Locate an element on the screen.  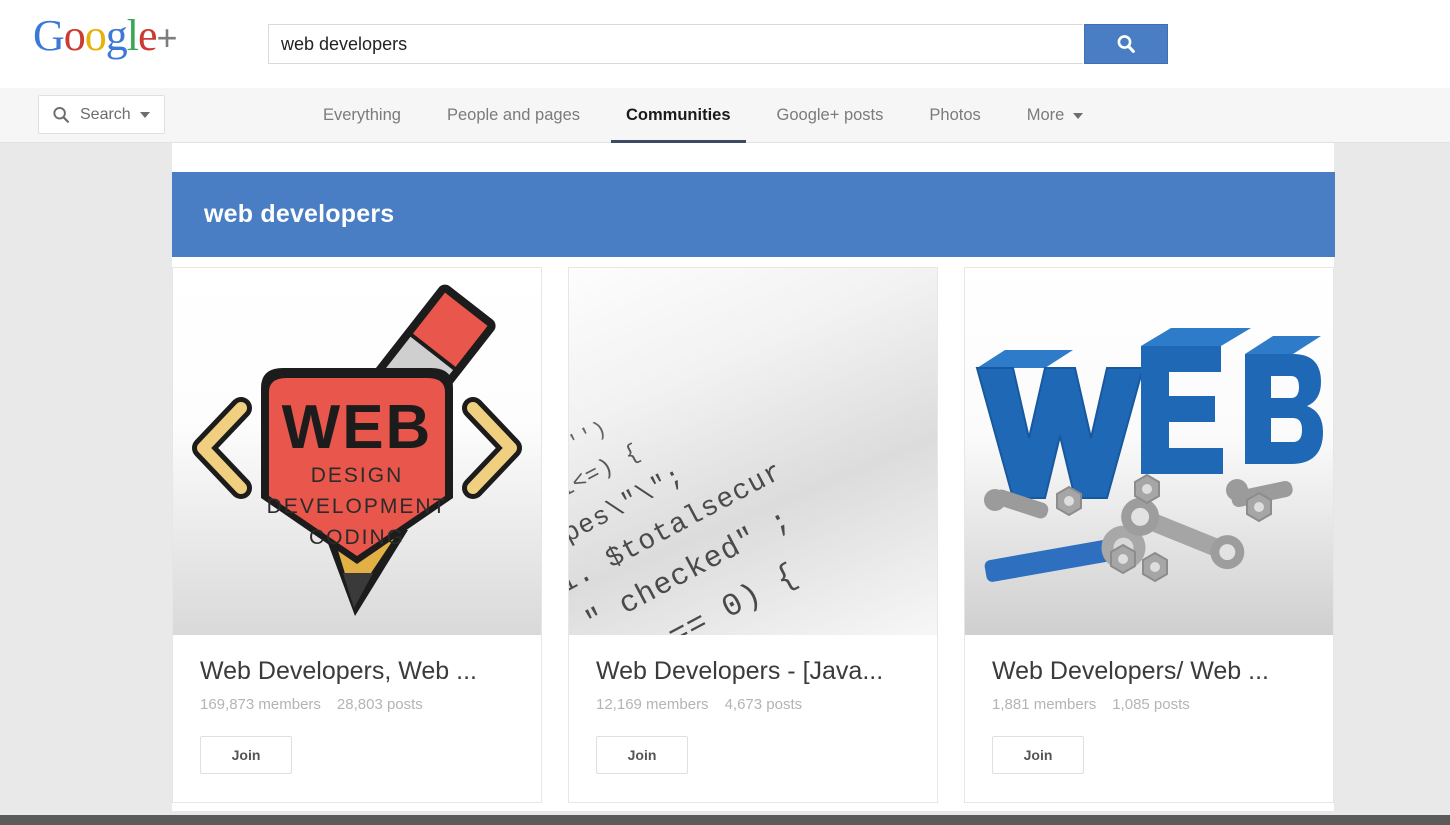
member-count: 12,169 members is located at coordinates (652, 704).